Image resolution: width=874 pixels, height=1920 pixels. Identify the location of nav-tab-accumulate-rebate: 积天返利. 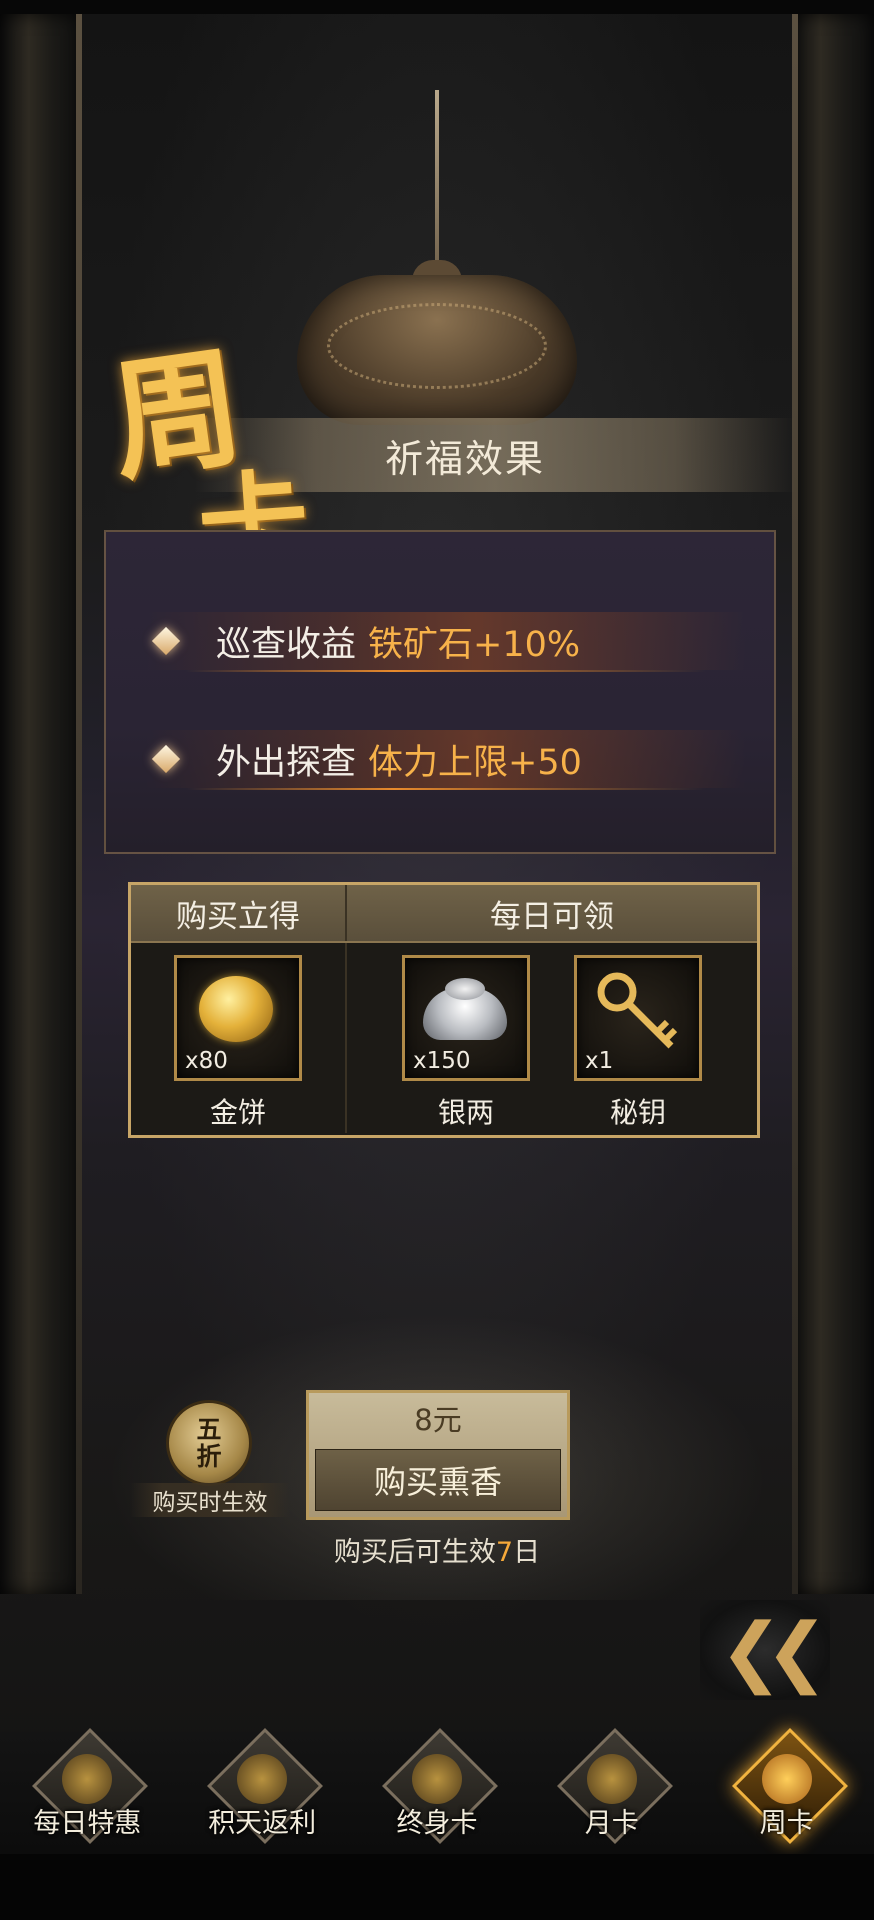
(262, 1791).